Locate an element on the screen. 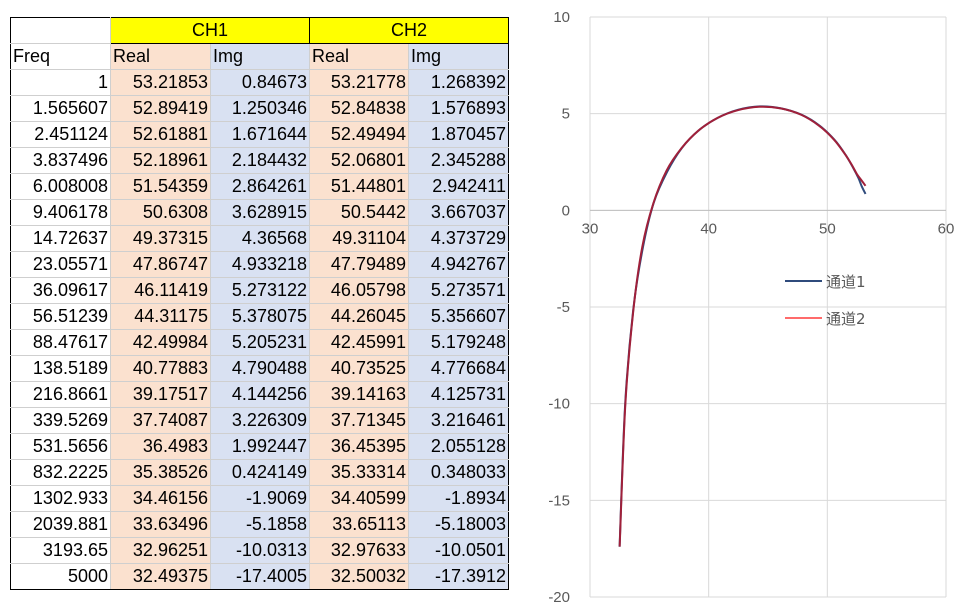 The width and height of the screenshot is (960, 613). table-cell: 44.31175 is located at coordinates (160, 316).